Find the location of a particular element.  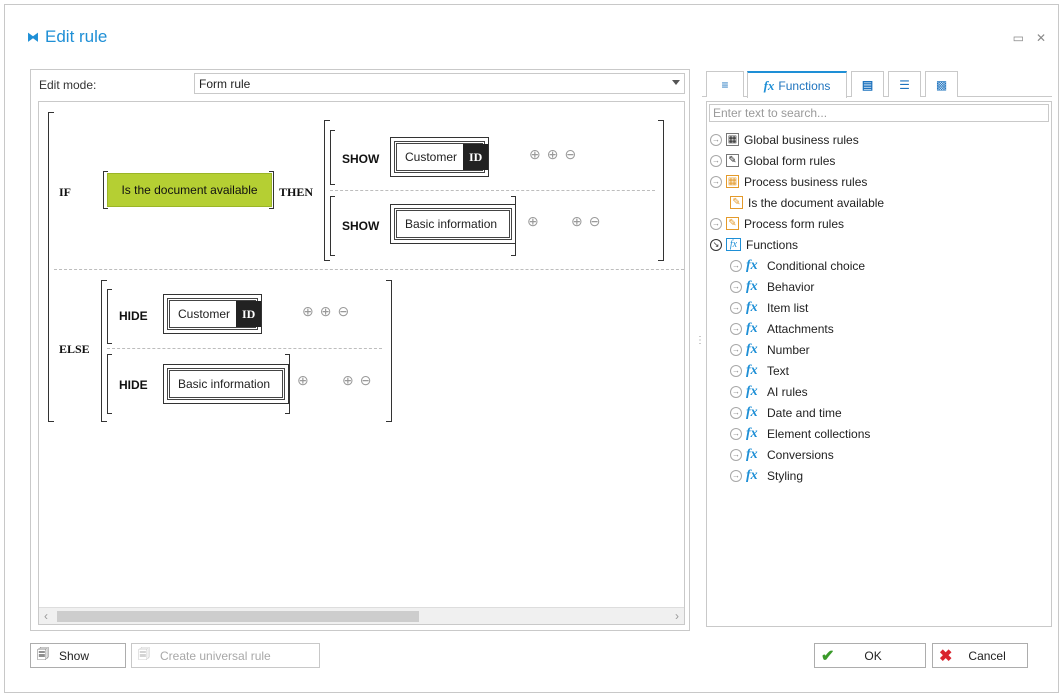

tab-bracket: ▩ is located at coordinates (941, 84).